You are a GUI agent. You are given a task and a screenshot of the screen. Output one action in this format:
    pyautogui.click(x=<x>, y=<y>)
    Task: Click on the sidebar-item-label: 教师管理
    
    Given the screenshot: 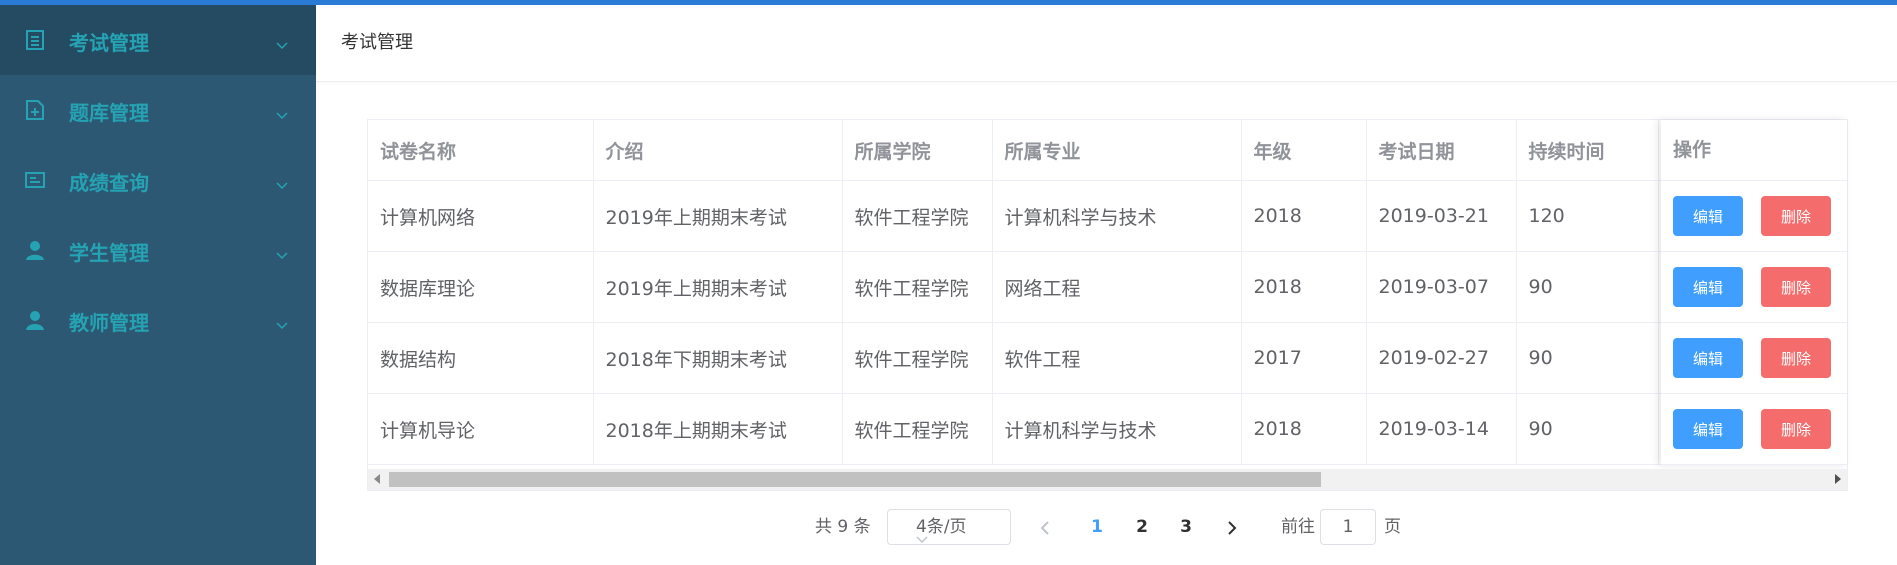 What is the action you would take?
    pyautogui.click(x=109, y=323)
    